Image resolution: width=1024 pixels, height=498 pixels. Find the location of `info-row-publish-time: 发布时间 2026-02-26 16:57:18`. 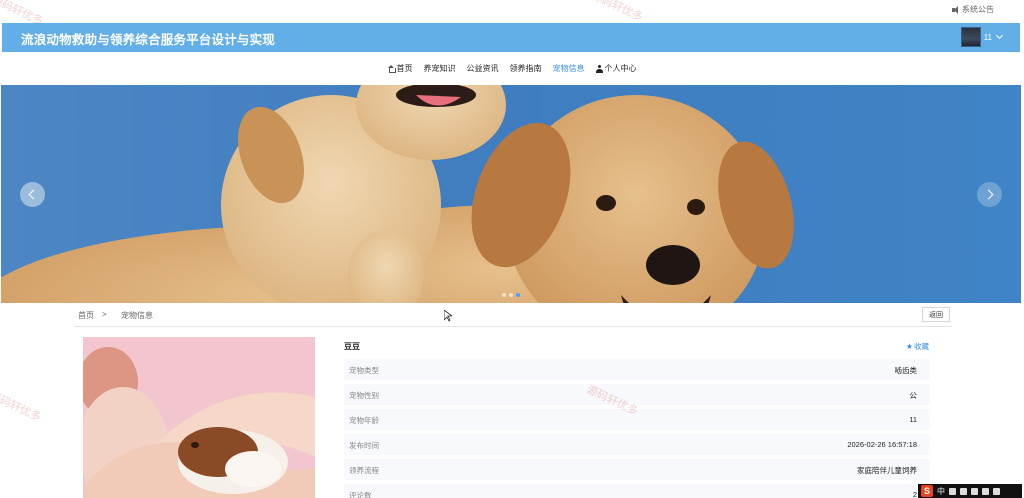

info-row-publish-time: 发布时间 2026-02-26 16:57:18 is located at coordinates (637, 444).